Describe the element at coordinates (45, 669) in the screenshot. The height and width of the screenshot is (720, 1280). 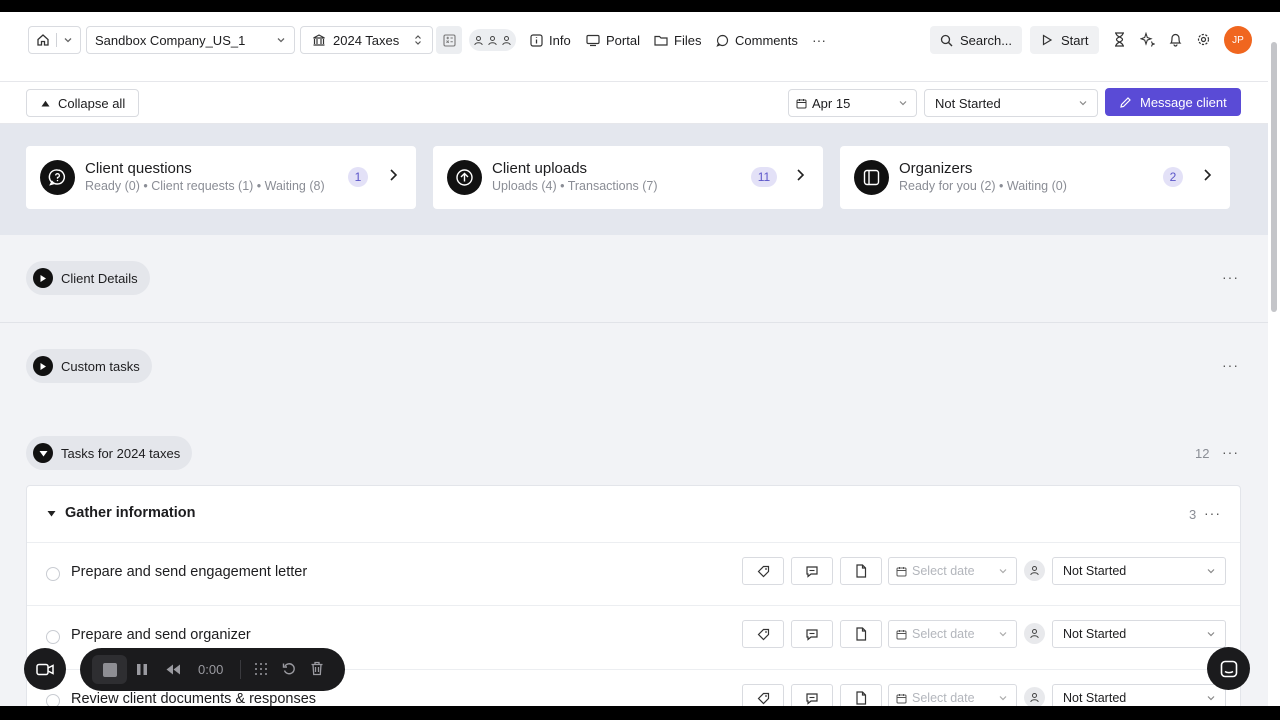
I see `camera-toggle-button` at that location.